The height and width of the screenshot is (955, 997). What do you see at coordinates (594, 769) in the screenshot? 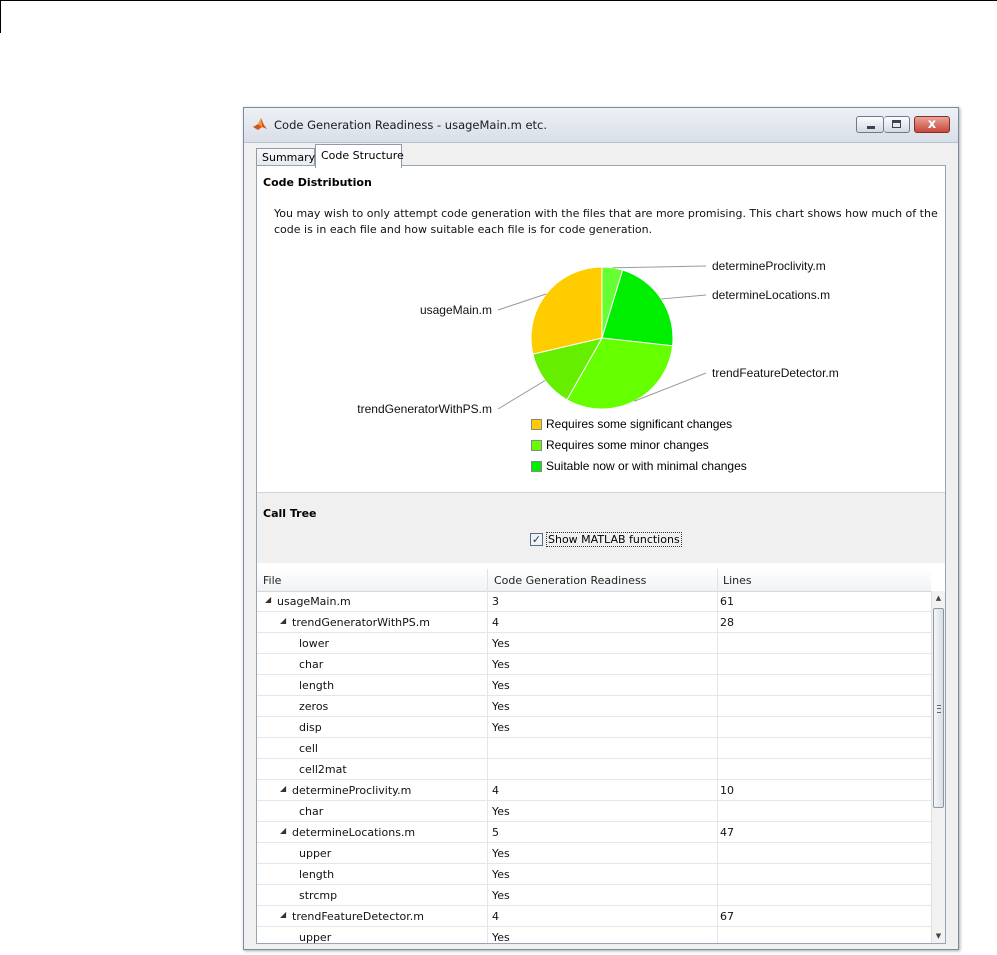
I see `table-row: cell2mat` at bounding box center [594, 769].